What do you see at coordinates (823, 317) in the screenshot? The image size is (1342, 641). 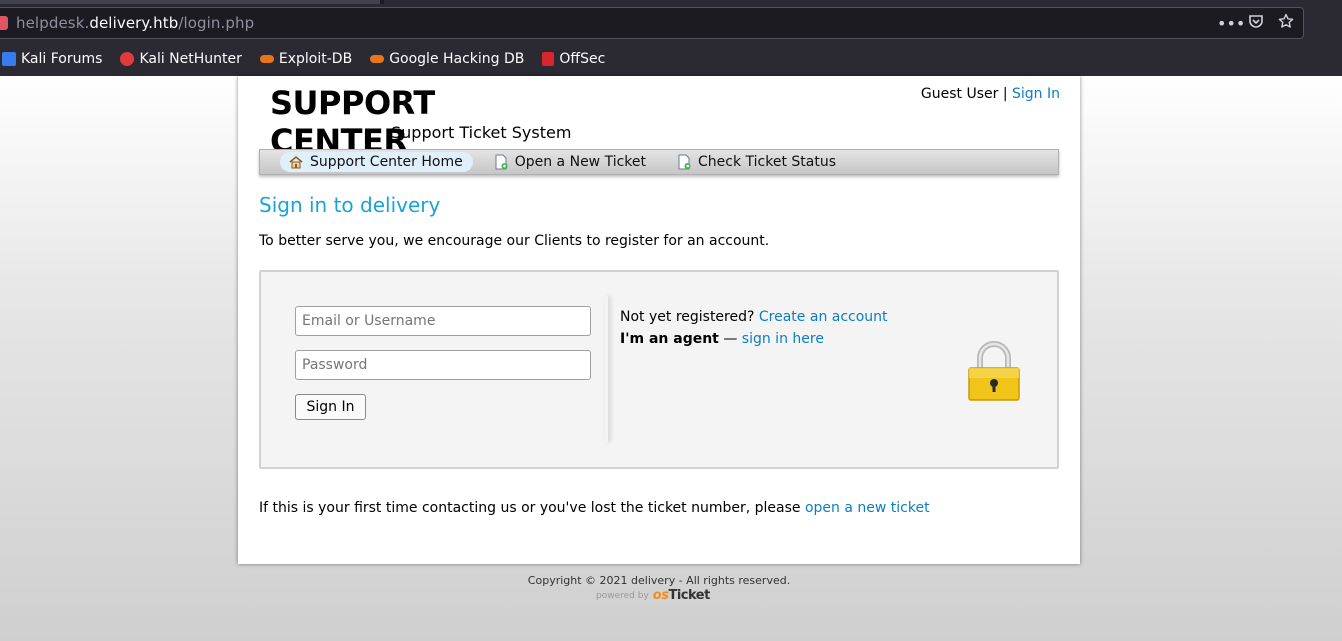 I see `create-account-link: Create an account` at bounding box center [823, 317].